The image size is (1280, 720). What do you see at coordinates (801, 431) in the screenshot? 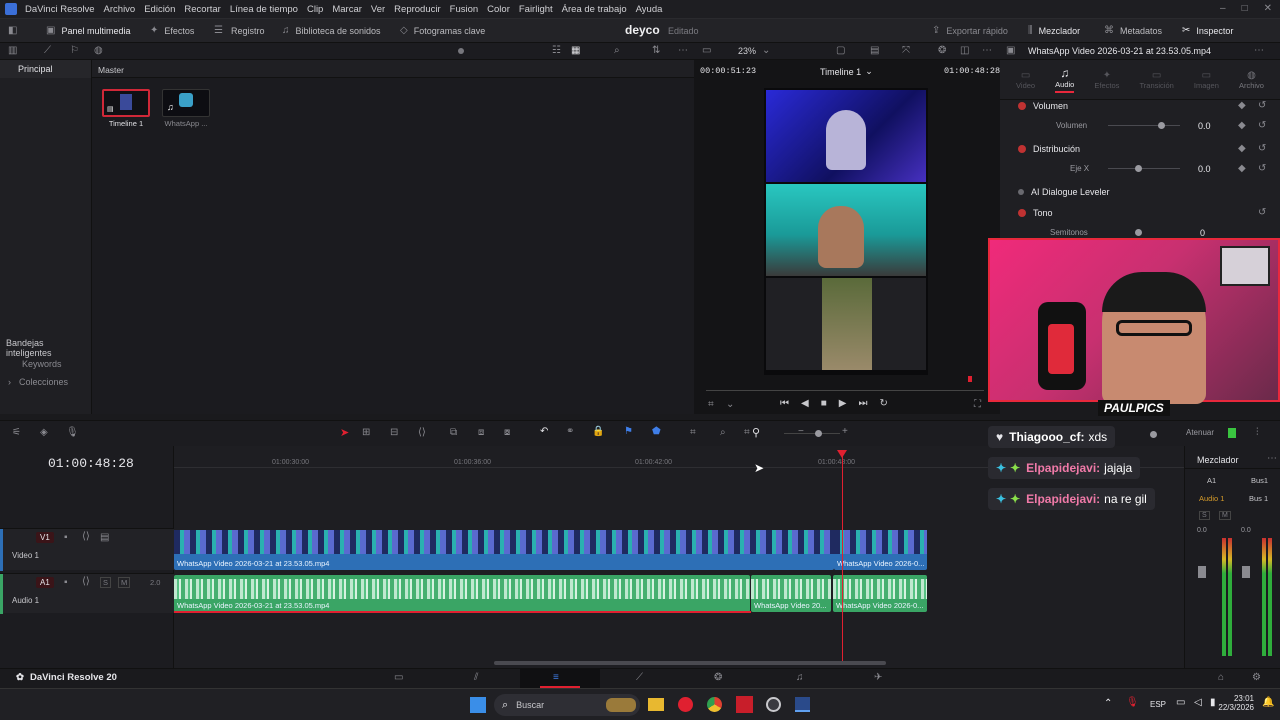
I see `zoom-out-icon: −` at bounding box center [801, 431].